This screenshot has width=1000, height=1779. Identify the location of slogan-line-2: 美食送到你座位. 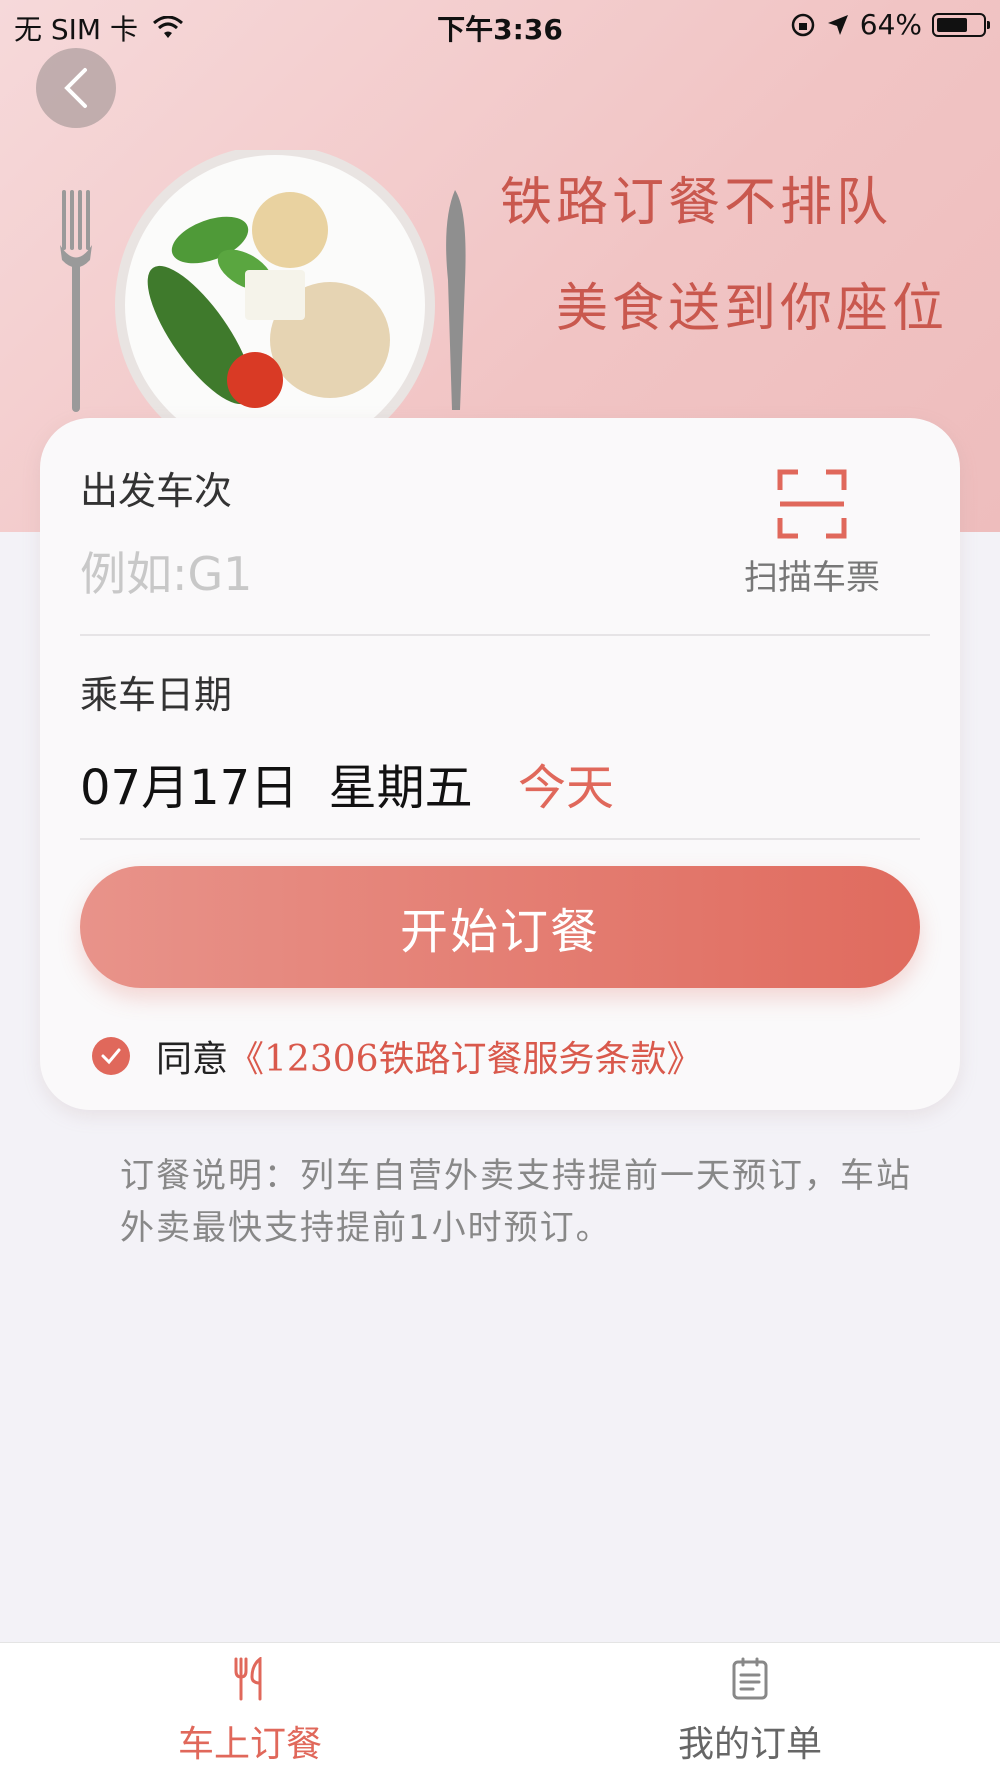
(752, 309).